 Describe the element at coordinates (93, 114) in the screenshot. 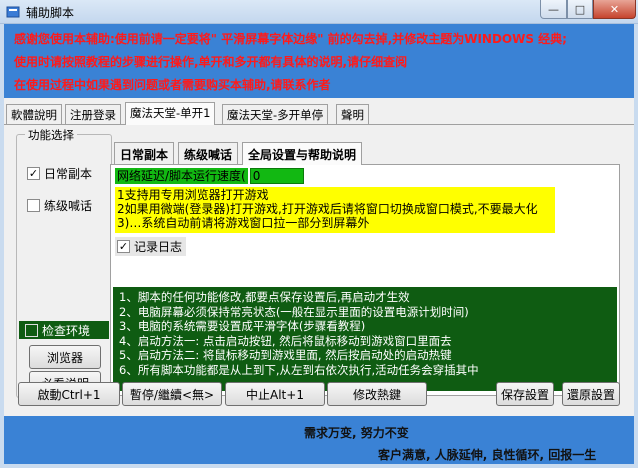

I see `tab-register-login: 注册登录` at that location.